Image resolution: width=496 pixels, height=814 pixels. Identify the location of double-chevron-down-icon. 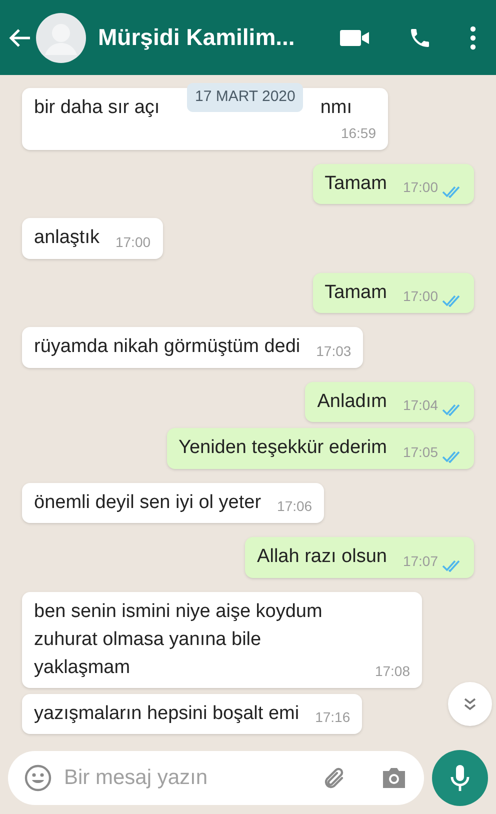
(470, 704).